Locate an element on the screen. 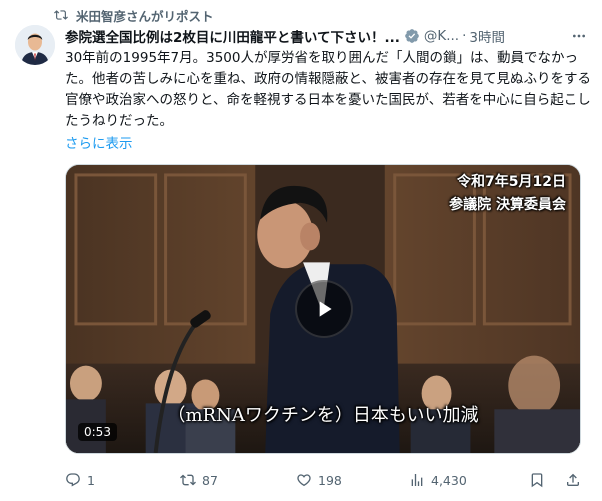 This screenshot has height=501, width=602. views-button: 4,430 is located at coordinates (438, 480).